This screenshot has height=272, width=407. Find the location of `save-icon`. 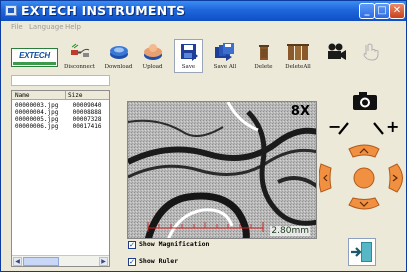

save-icon is located at coordinates (189, 52).